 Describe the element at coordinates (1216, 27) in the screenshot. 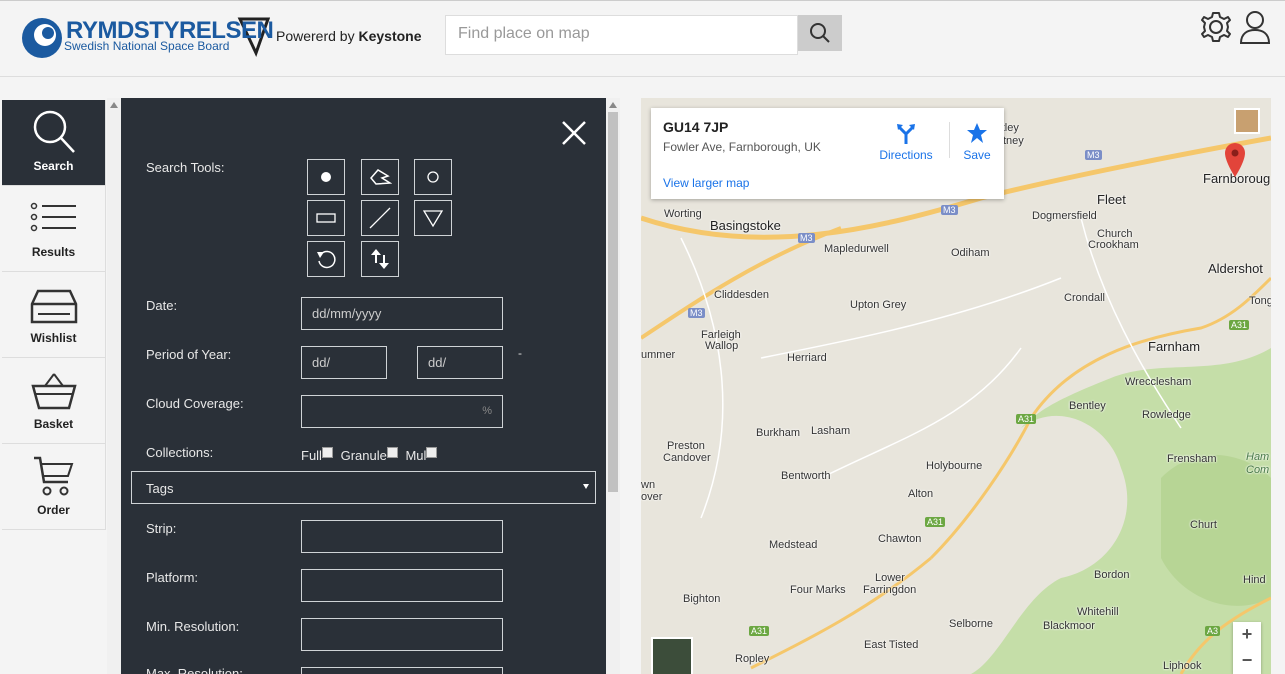

I see `gear-icon` at that location.